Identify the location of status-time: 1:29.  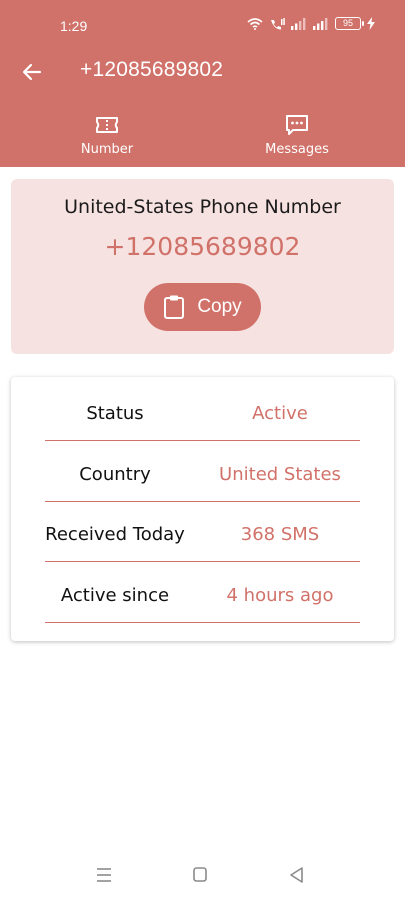
(74, 26).